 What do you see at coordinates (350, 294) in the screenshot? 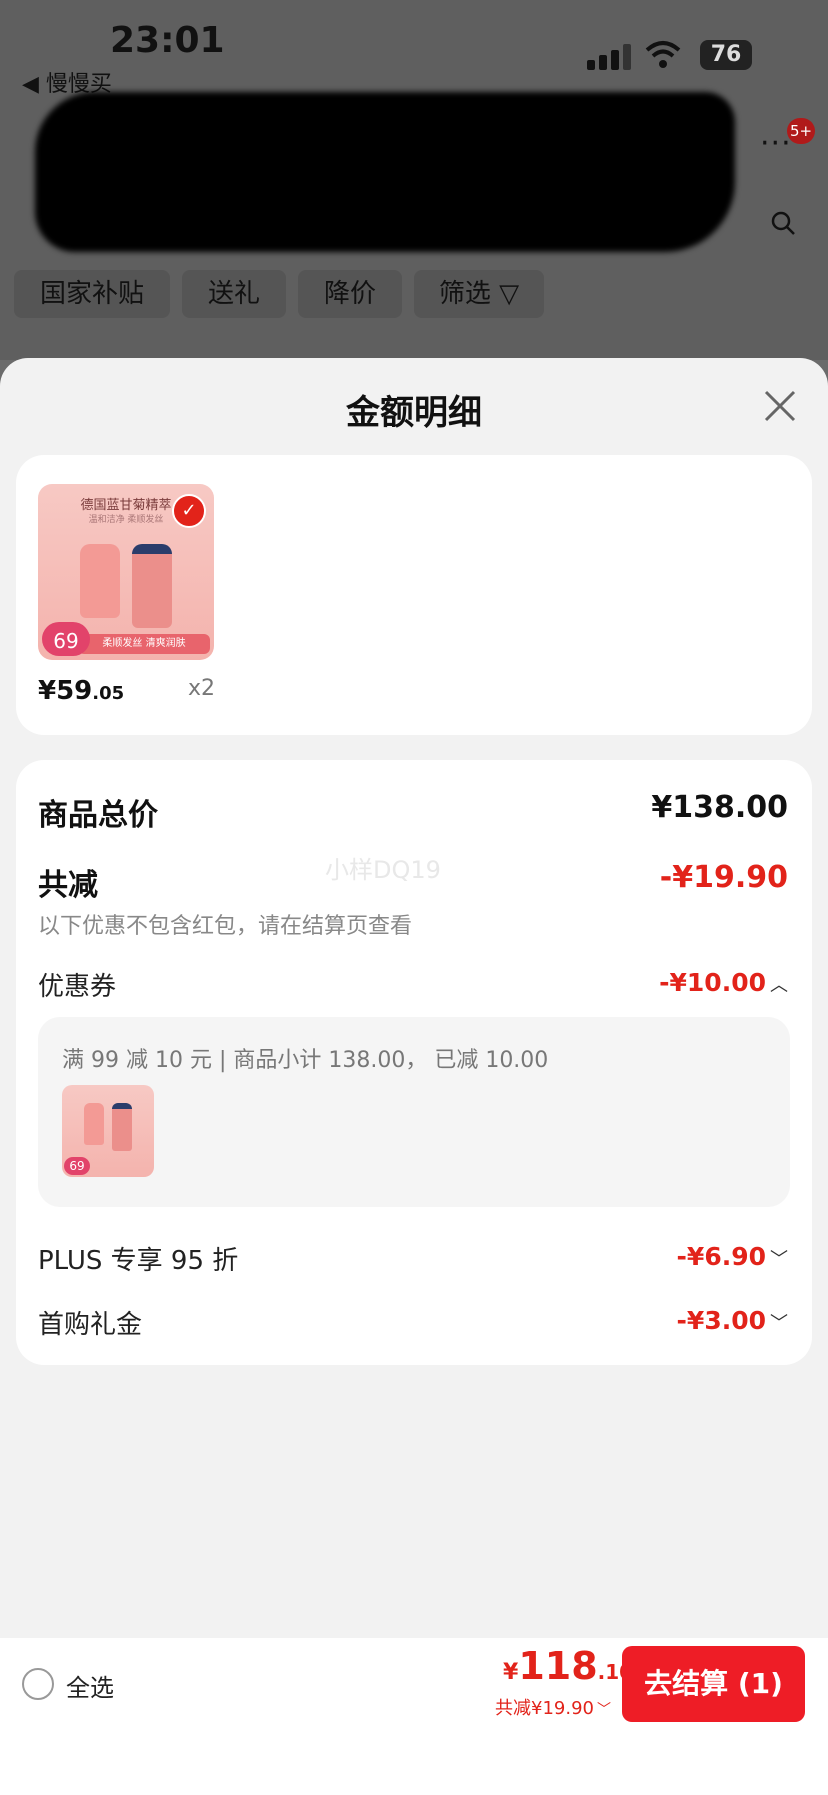
I see `filter-chip-price-drop: 降价` at bounding box center [350, 294].